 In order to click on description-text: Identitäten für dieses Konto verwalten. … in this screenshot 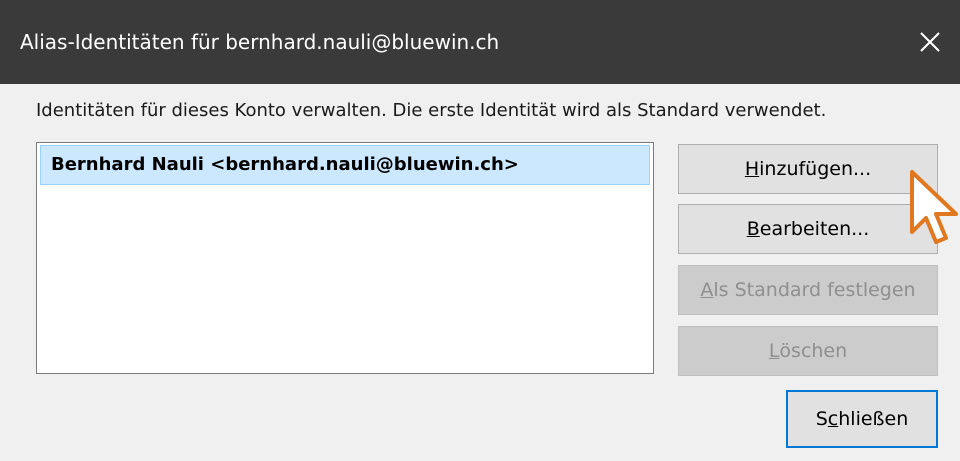, I will do `click(431, 110)`.